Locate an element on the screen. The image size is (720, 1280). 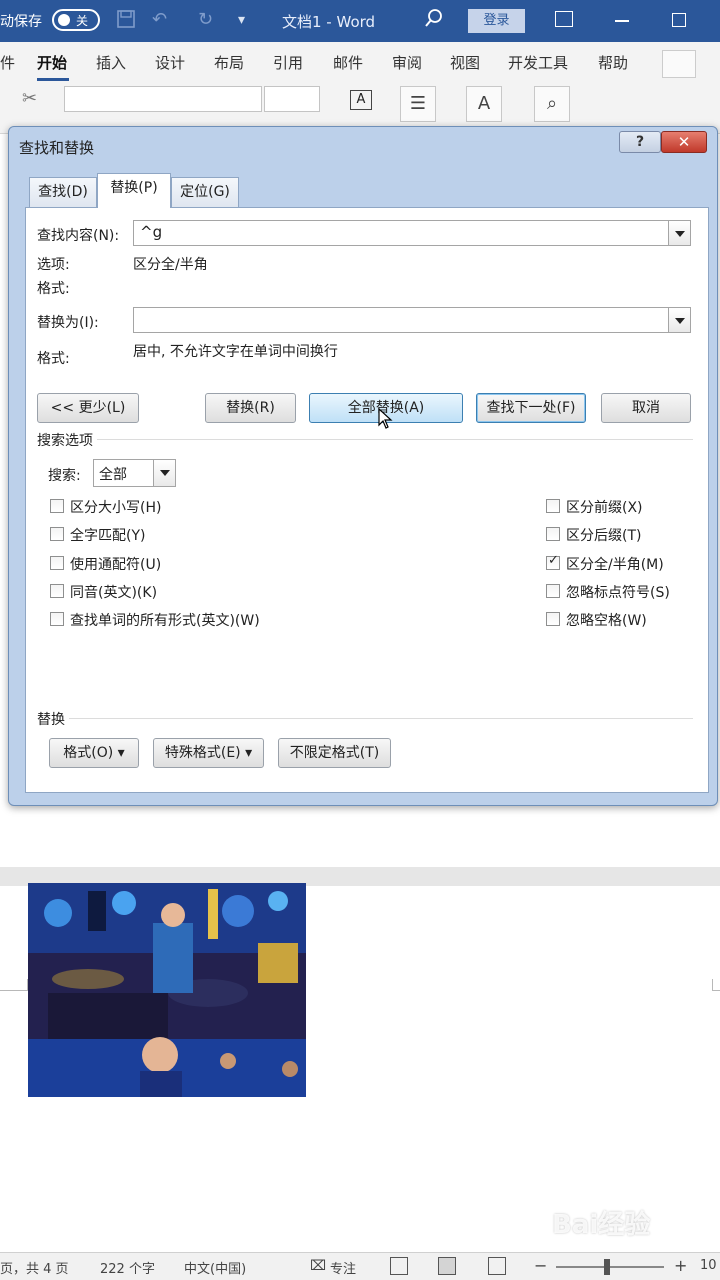
watermark-logo: Bai经验 is located at coordinates (601, 1225).